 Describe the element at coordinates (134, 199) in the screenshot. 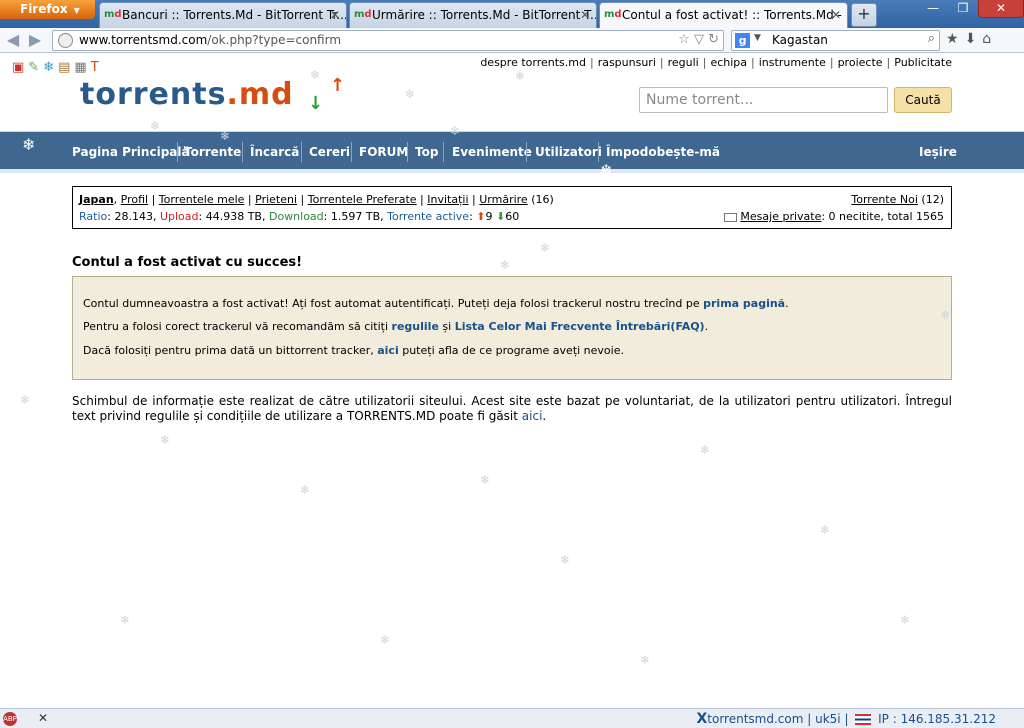

I see `profile-link: Profil` at that location.